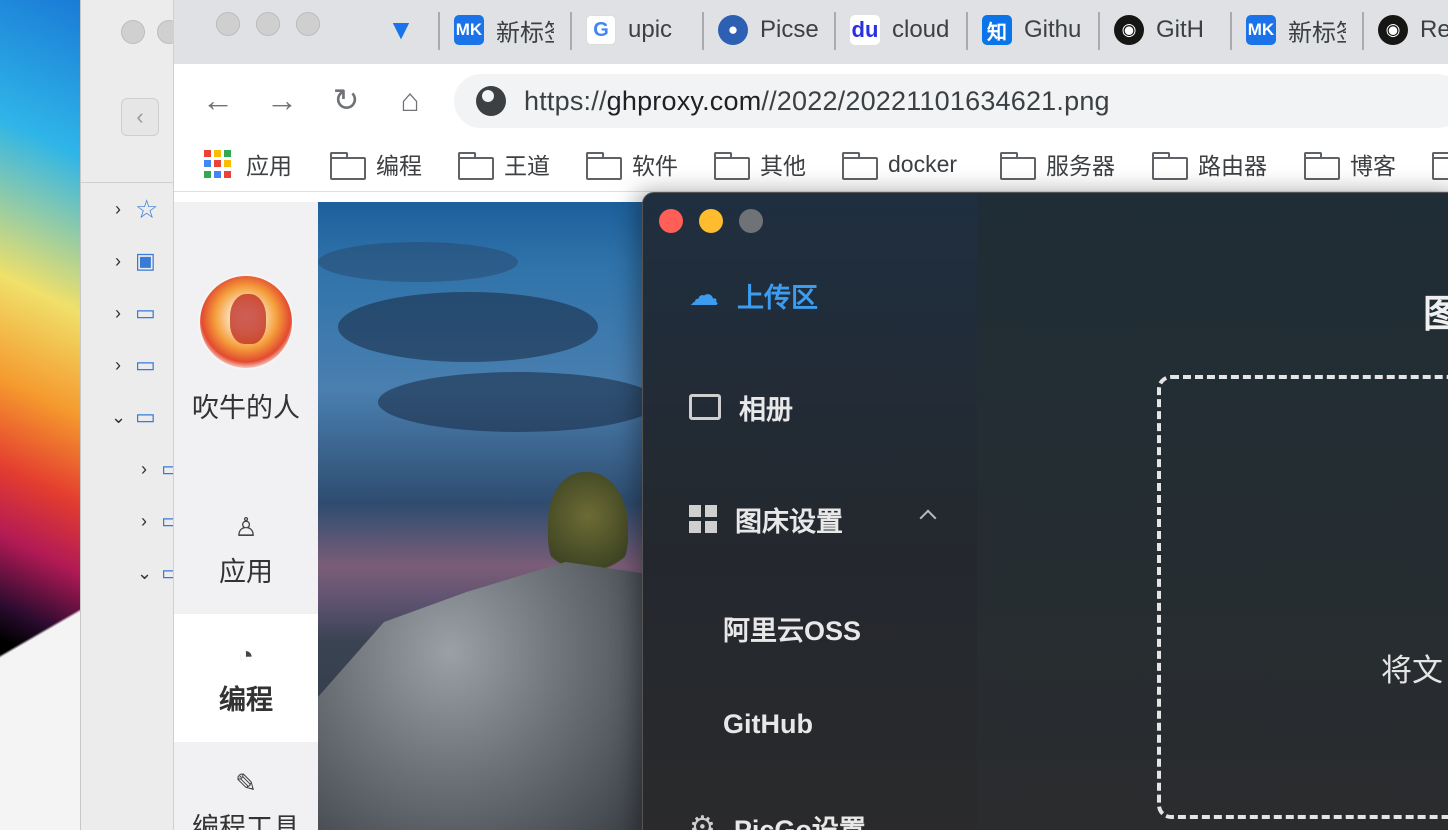 The width and height of the screenshot is (1448, 830). I want to click on wrench-icon: ✎, so click(246, 783).